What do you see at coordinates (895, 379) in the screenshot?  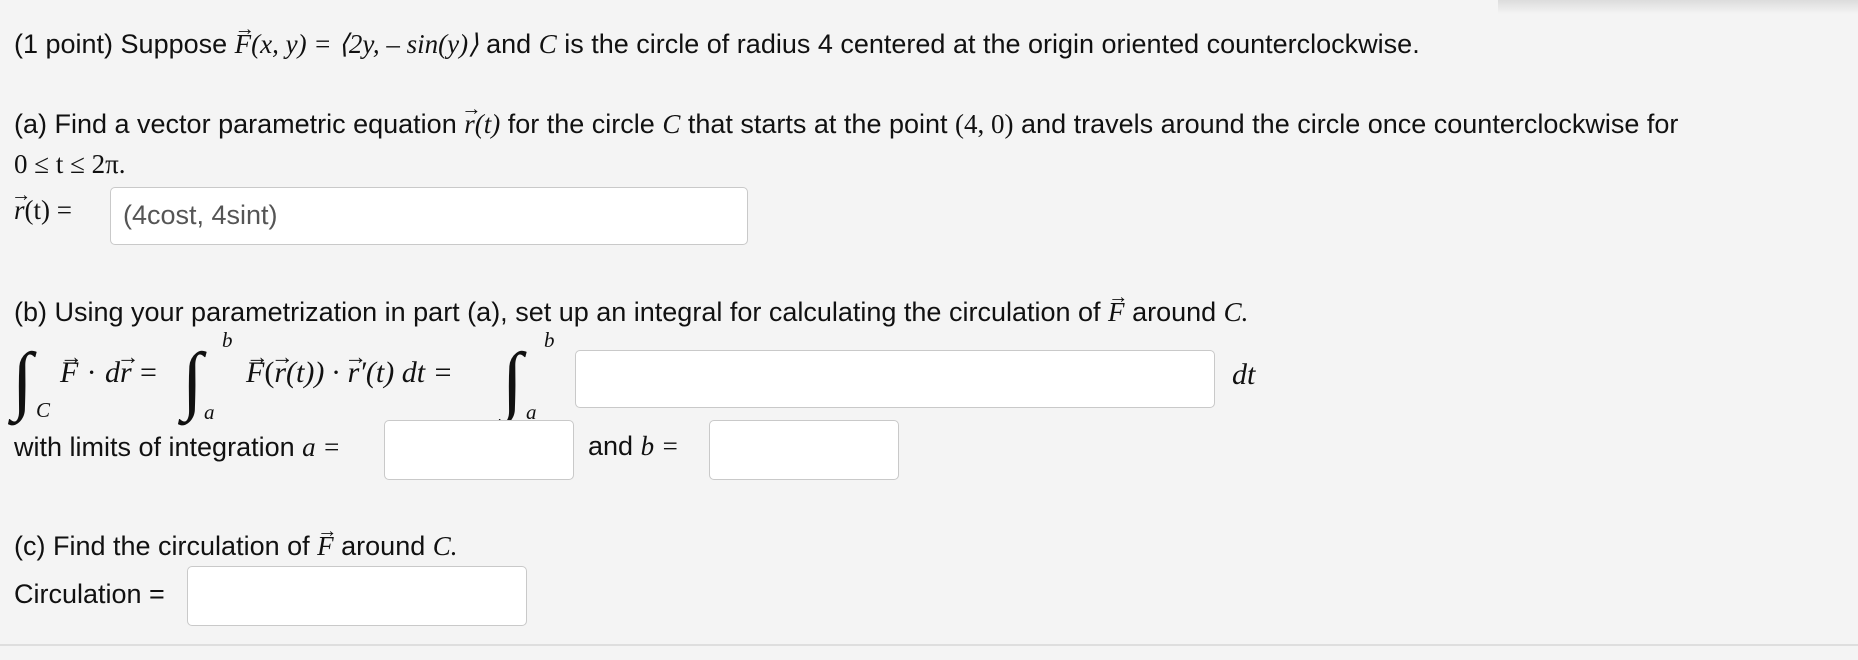 I see `integrand-input` at bounding box center [895, 379].